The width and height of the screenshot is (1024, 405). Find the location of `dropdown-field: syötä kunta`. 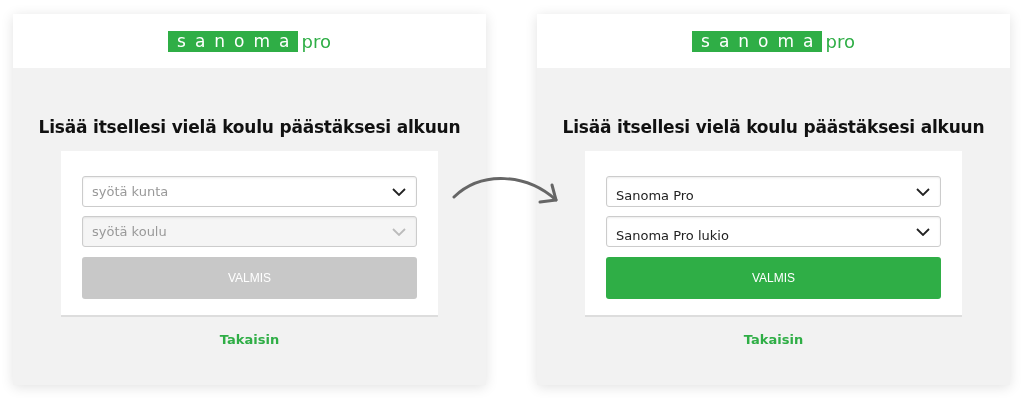

dropdown-field: syötä kunta is located at coordinates (249, 191).